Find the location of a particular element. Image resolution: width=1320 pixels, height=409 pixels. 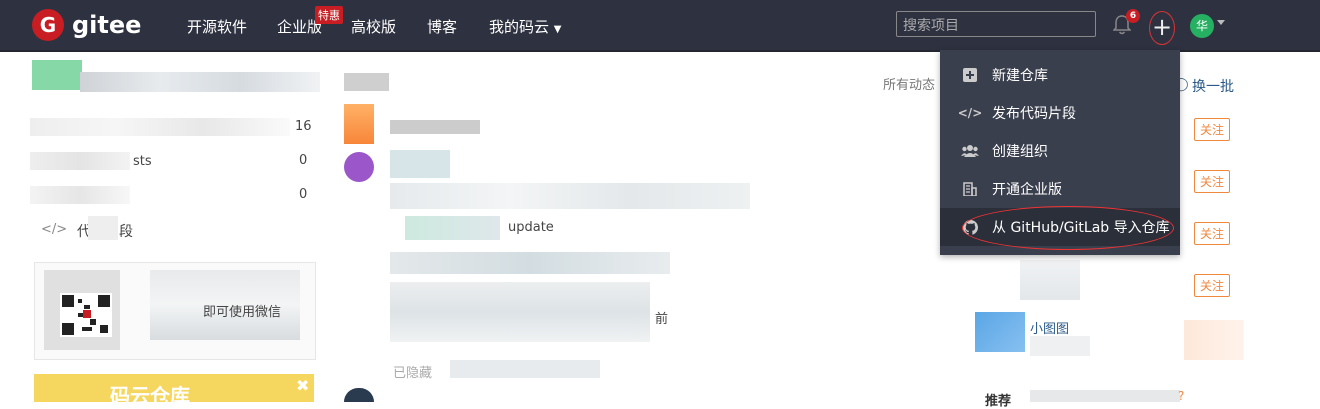

menu-item-new-repo: 新建仓库 is located at coordinates (1060, 75).